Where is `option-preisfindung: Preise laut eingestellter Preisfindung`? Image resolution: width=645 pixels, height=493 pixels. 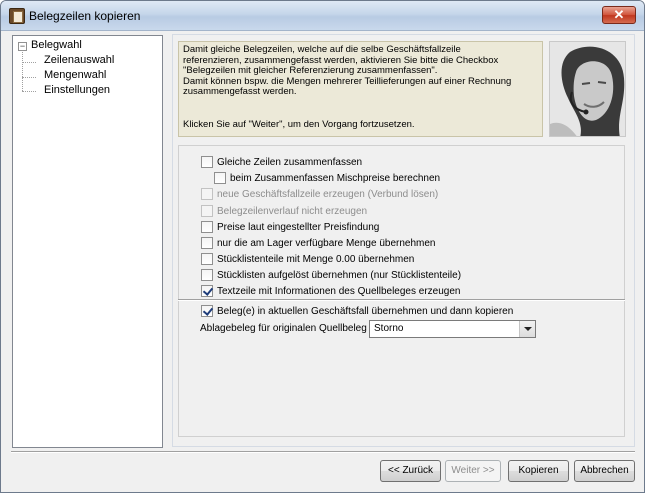
option-preisfindung: Preise laut eingestellter Preisfindung is located at coordinates (290, 228).